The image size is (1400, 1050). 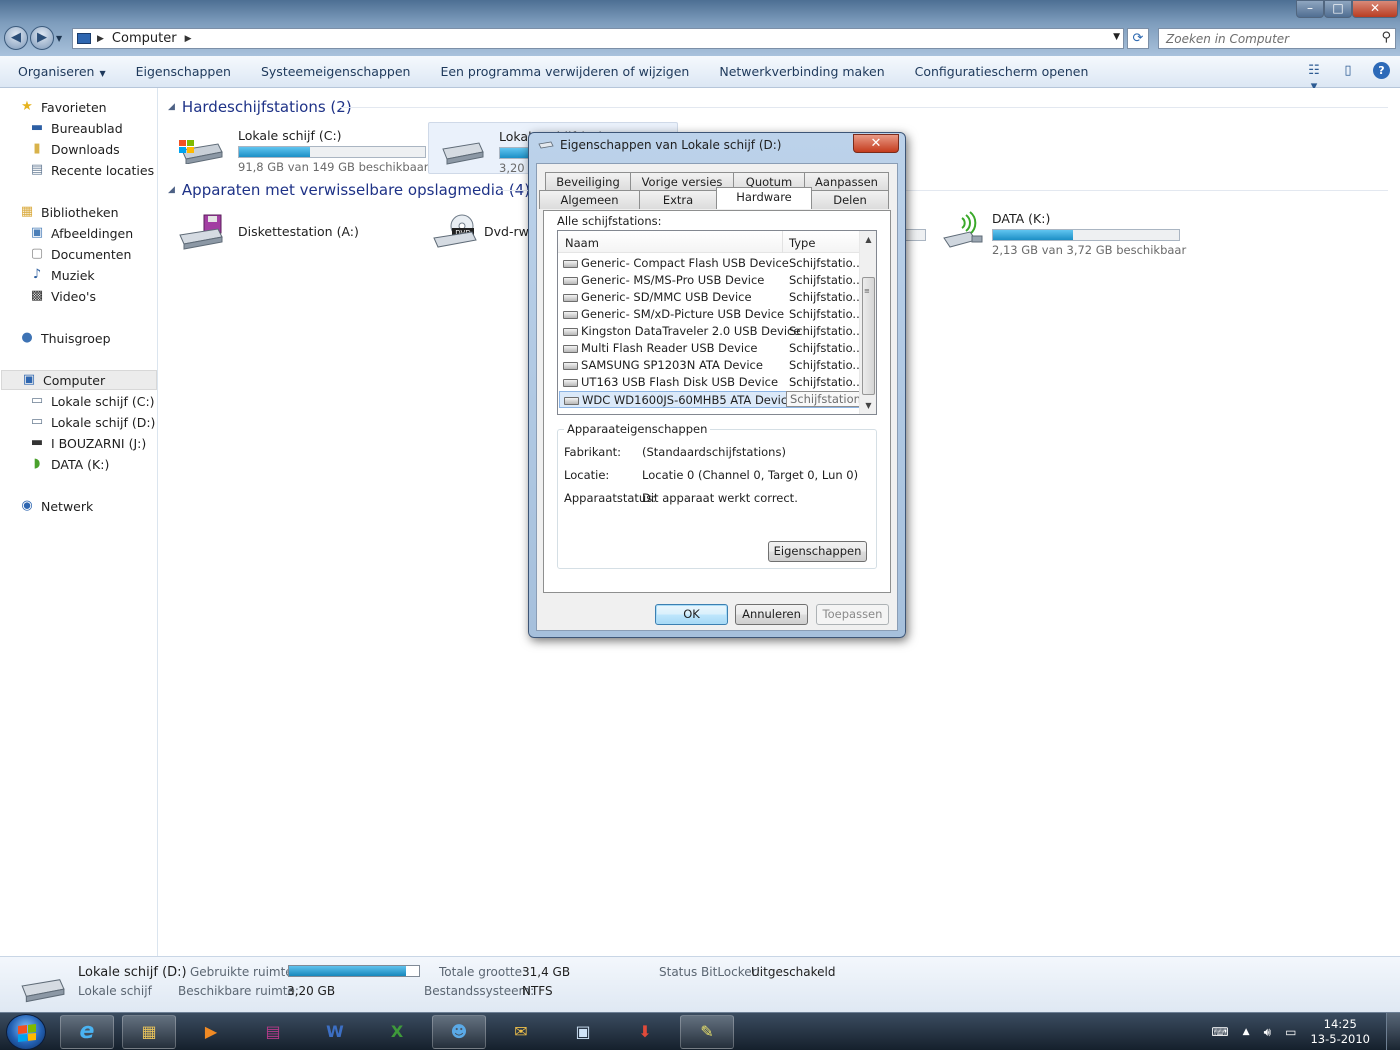 What do you see at coordinates (59, 149) in the screenshot?
I see `nav-downloads: ▮ Downloads` at bounding box center [59, 149].